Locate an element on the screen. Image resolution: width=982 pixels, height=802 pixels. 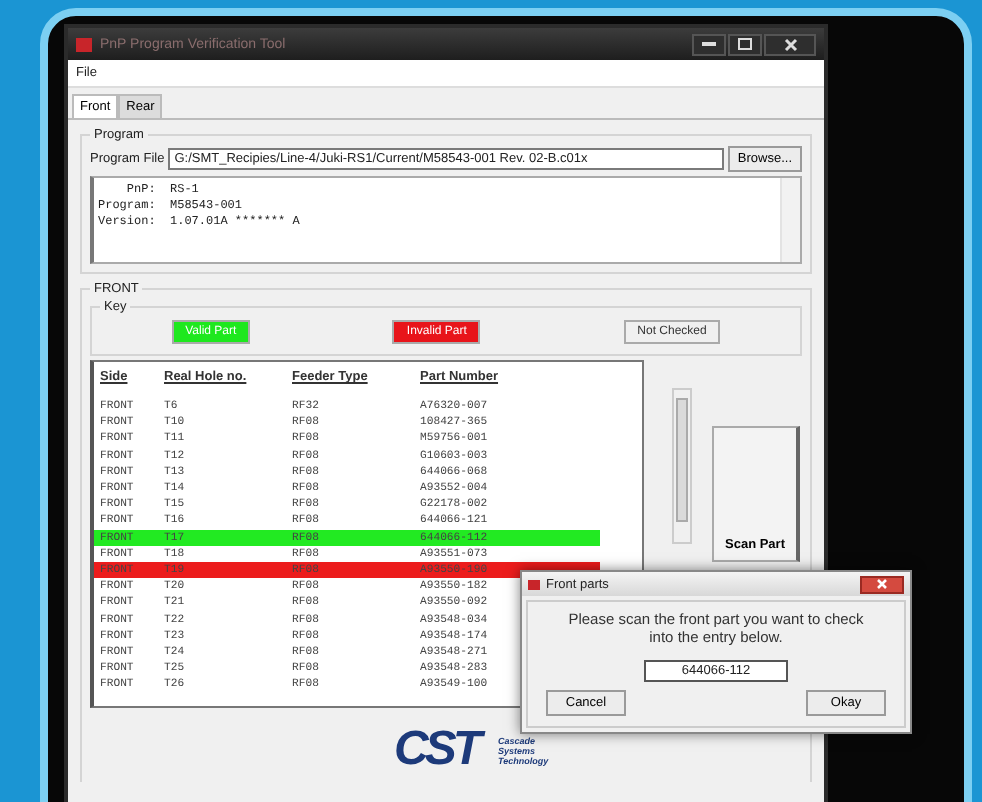
logo-mark: CST is located at coordinates (436, 750).